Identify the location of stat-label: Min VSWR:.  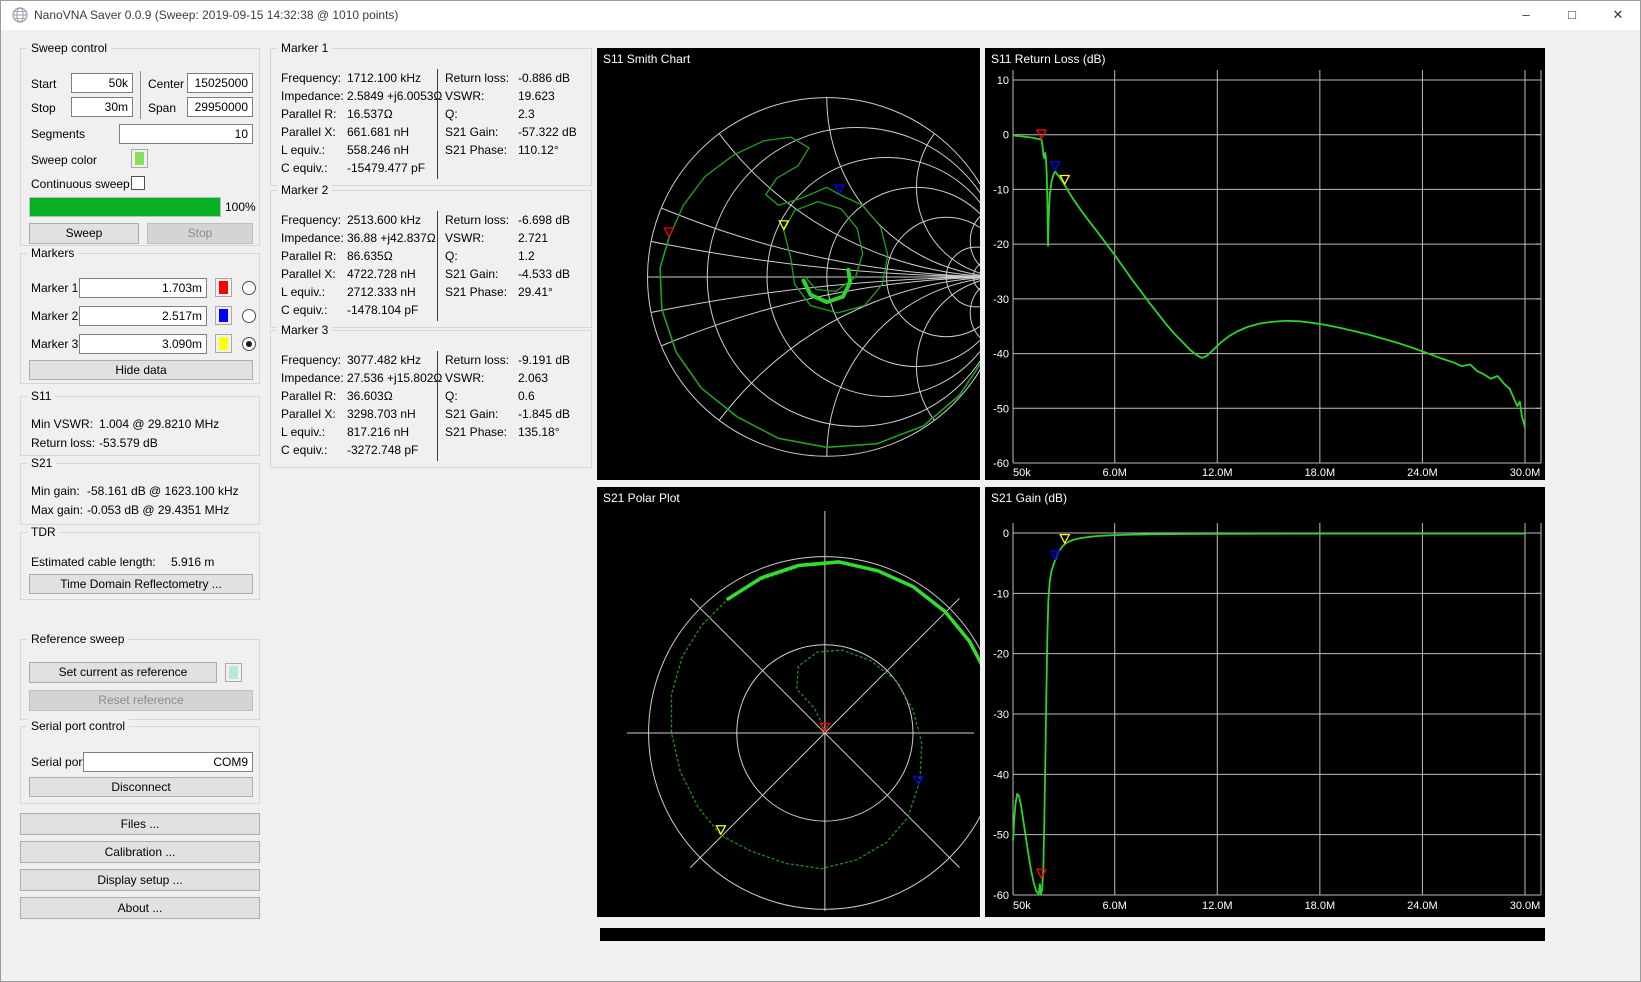
(62, 424).